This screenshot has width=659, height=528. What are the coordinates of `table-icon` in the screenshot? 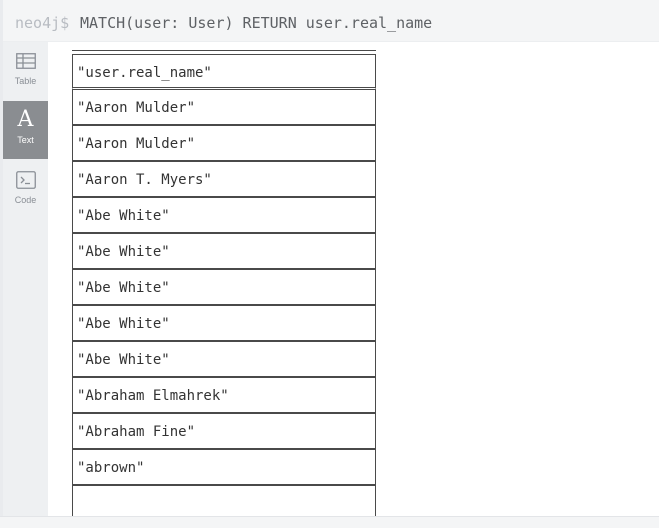 It's located at (26, 61).